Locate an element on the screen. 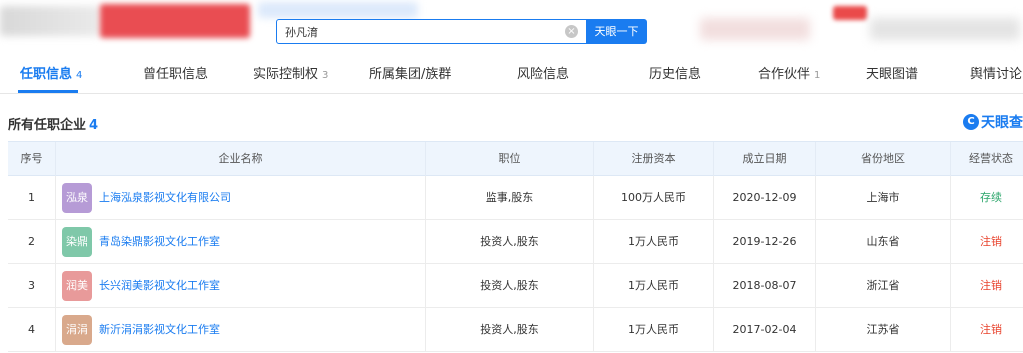  cell-region: 上海市 is located at coordinates (883, 198).